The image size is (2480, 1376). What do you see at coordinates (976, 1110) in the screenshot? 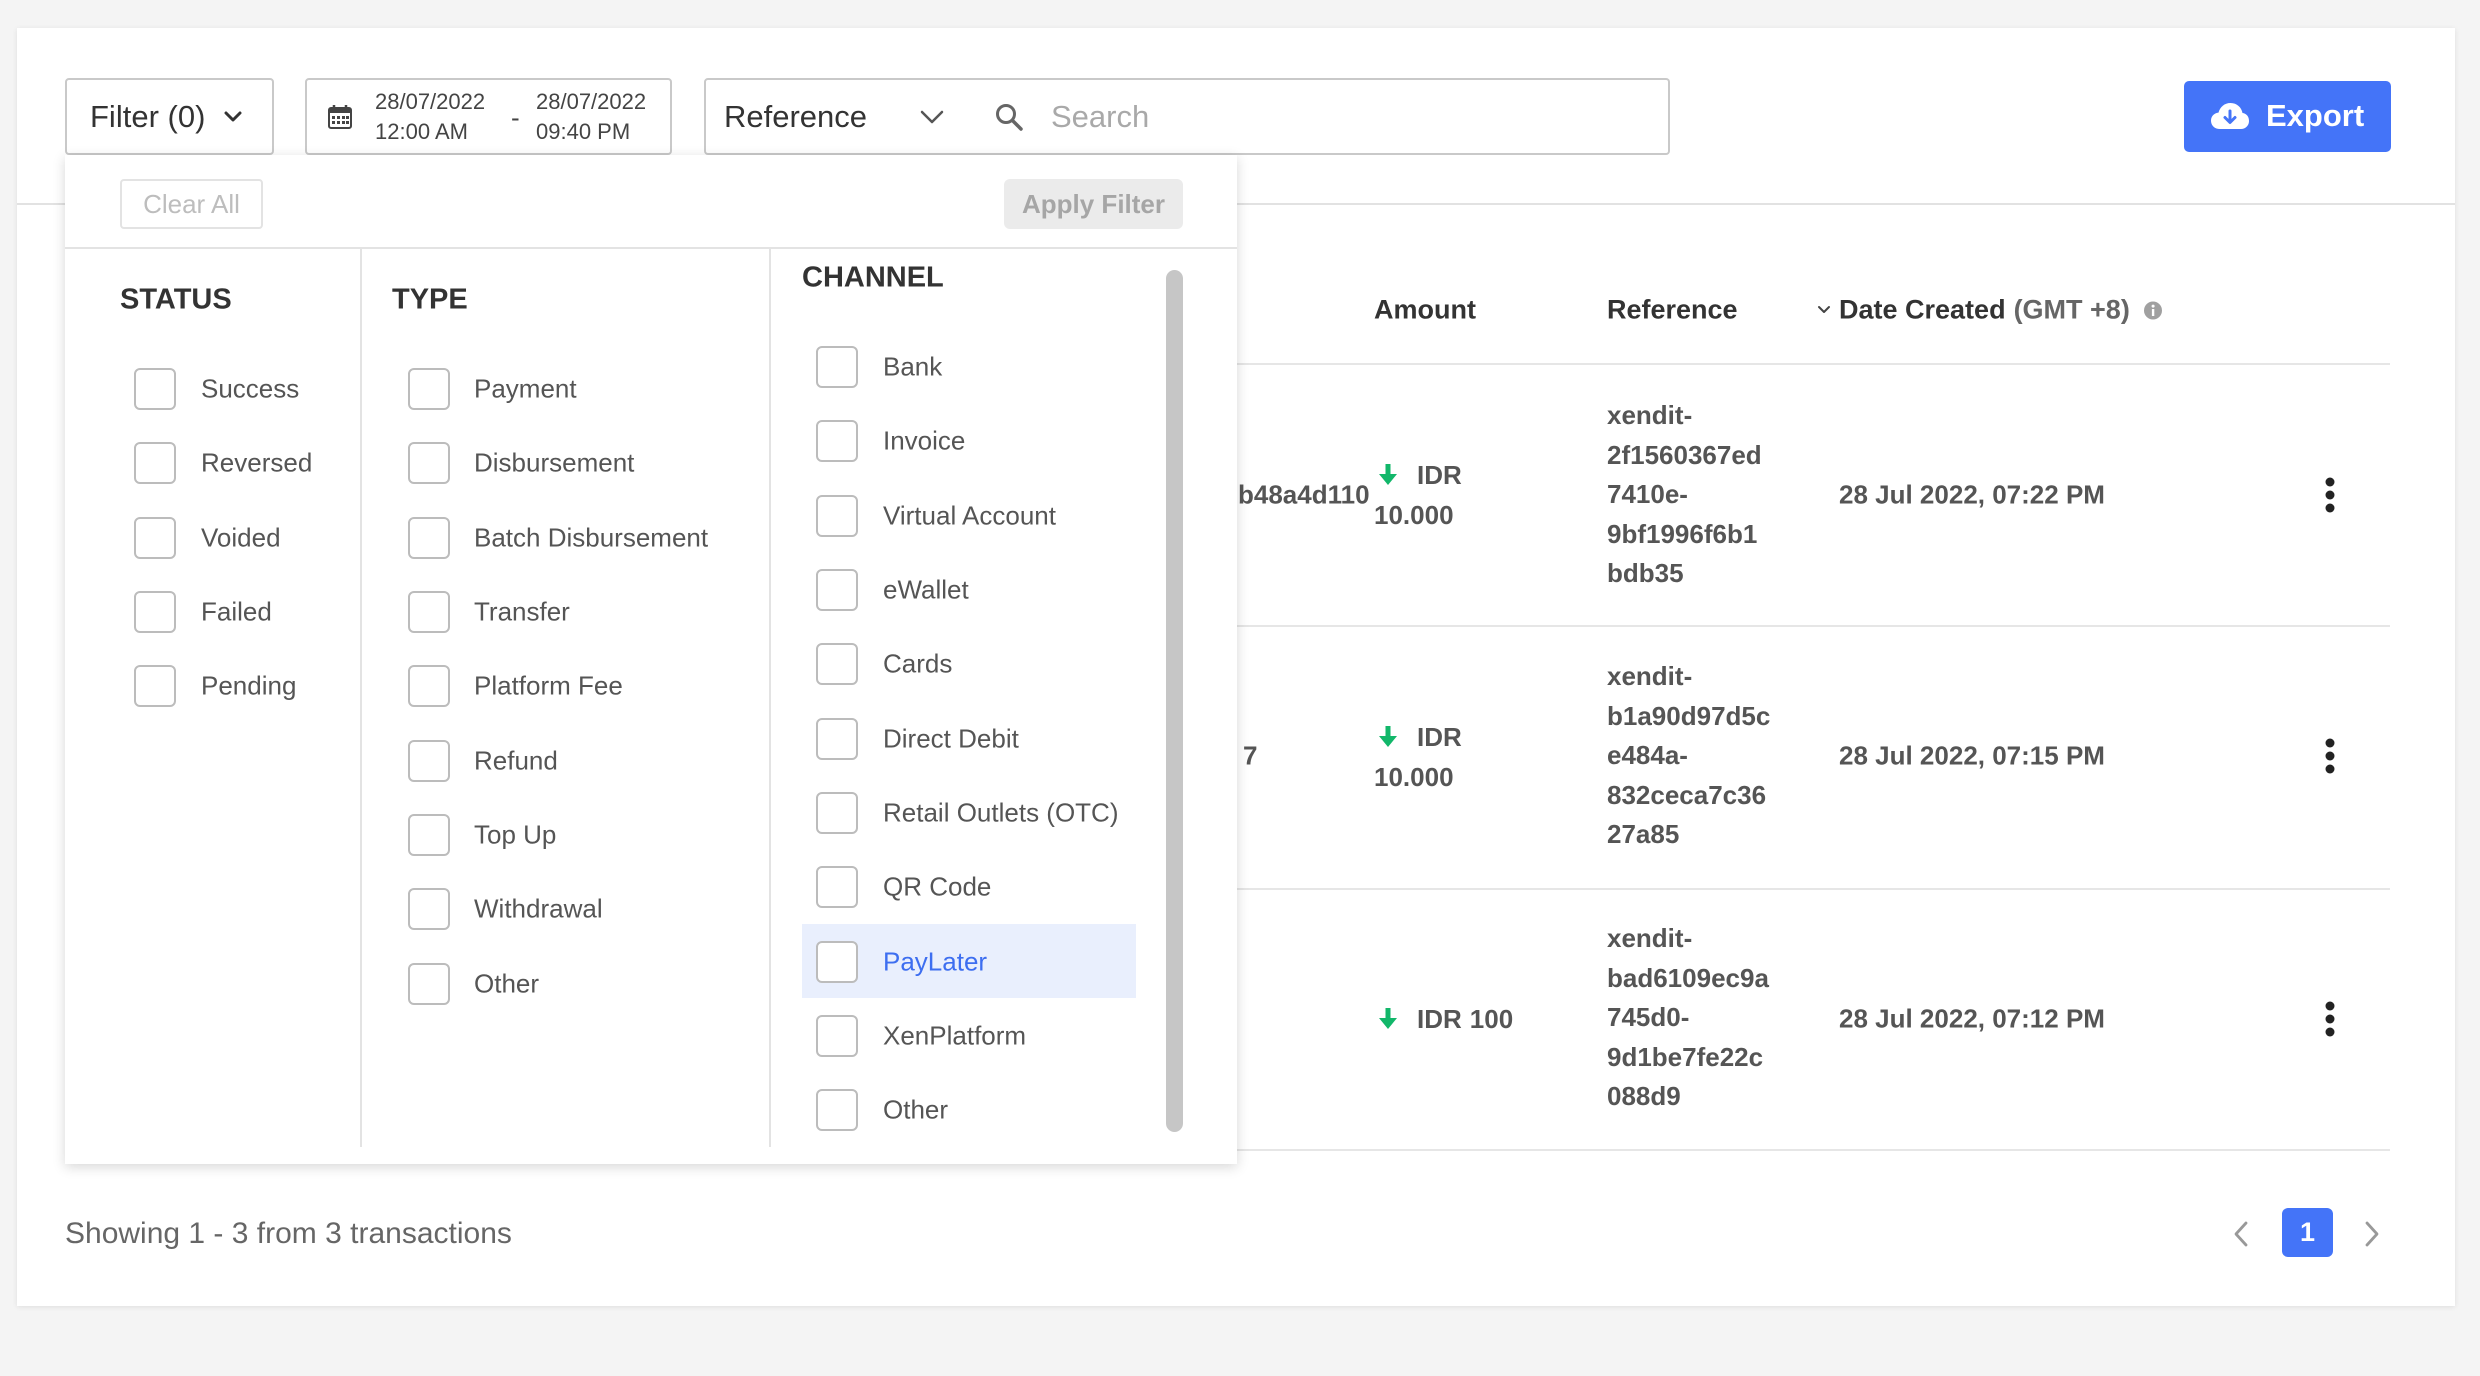
I see `channel-option-other: Other` at bounding box center [976, 1110].